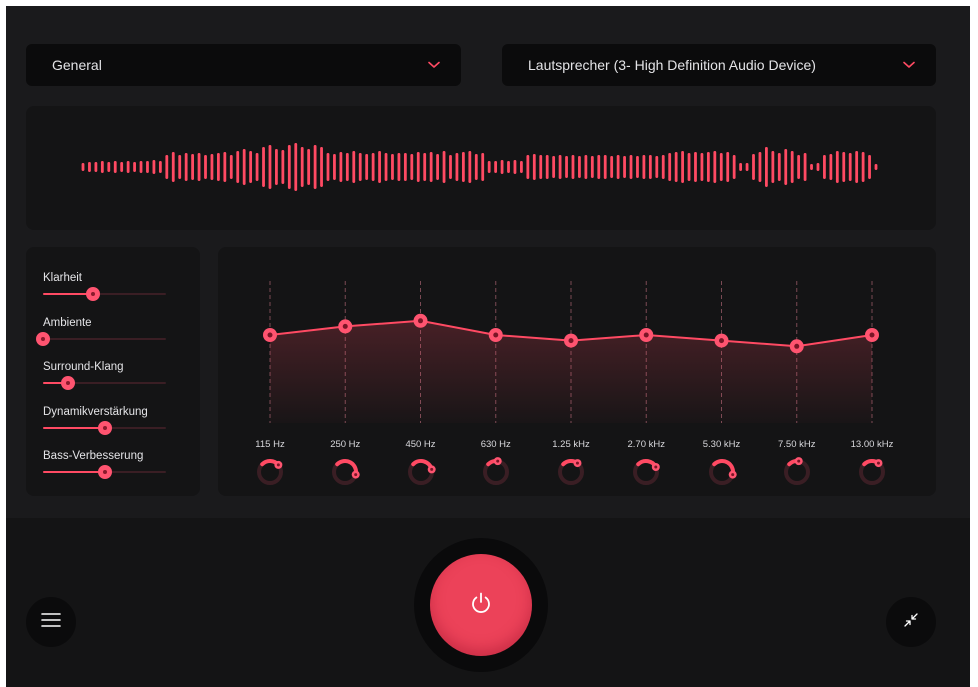 The image size is (978, 687). What do you see at coordinates (83, 367) in the screenshot?
I see `slider-label: Surround-Klang` at bounding box center [83, 367].